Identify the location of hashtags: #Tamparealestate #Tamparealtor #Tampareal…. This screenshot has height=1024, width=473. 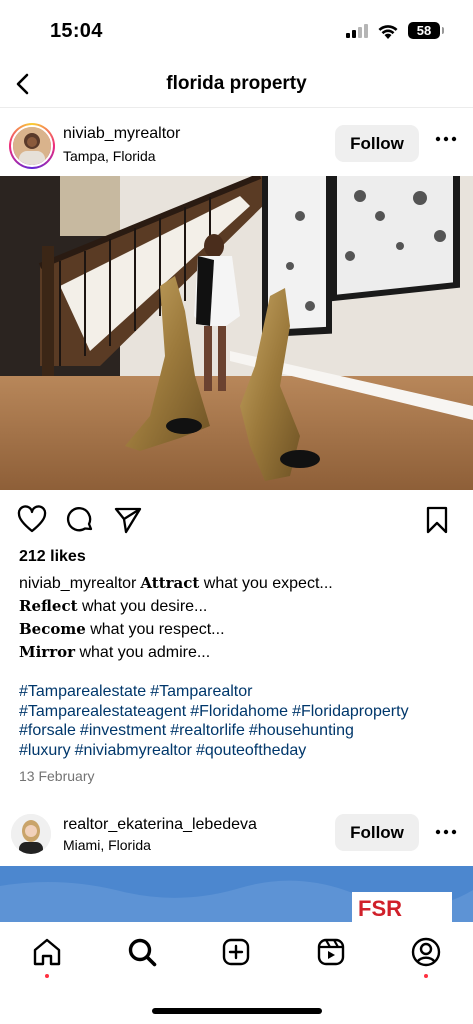
(241, 721).